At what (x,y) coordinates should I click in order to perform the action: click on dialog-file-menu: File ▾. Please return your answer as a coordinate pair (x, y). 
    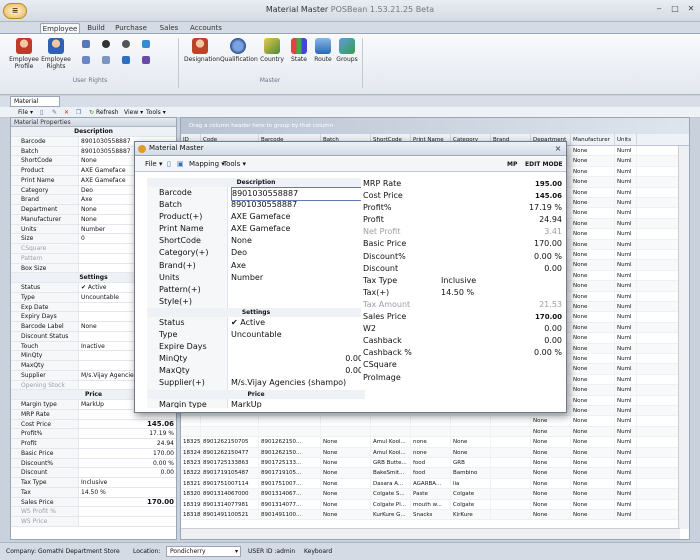
    Looking at the image, I should click on (153, 164).